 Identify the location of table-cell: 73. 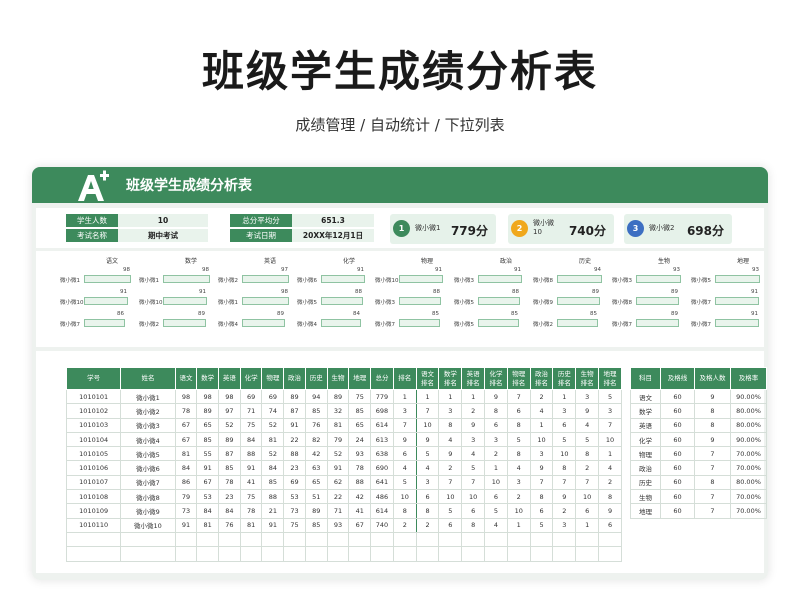
(186, 511).